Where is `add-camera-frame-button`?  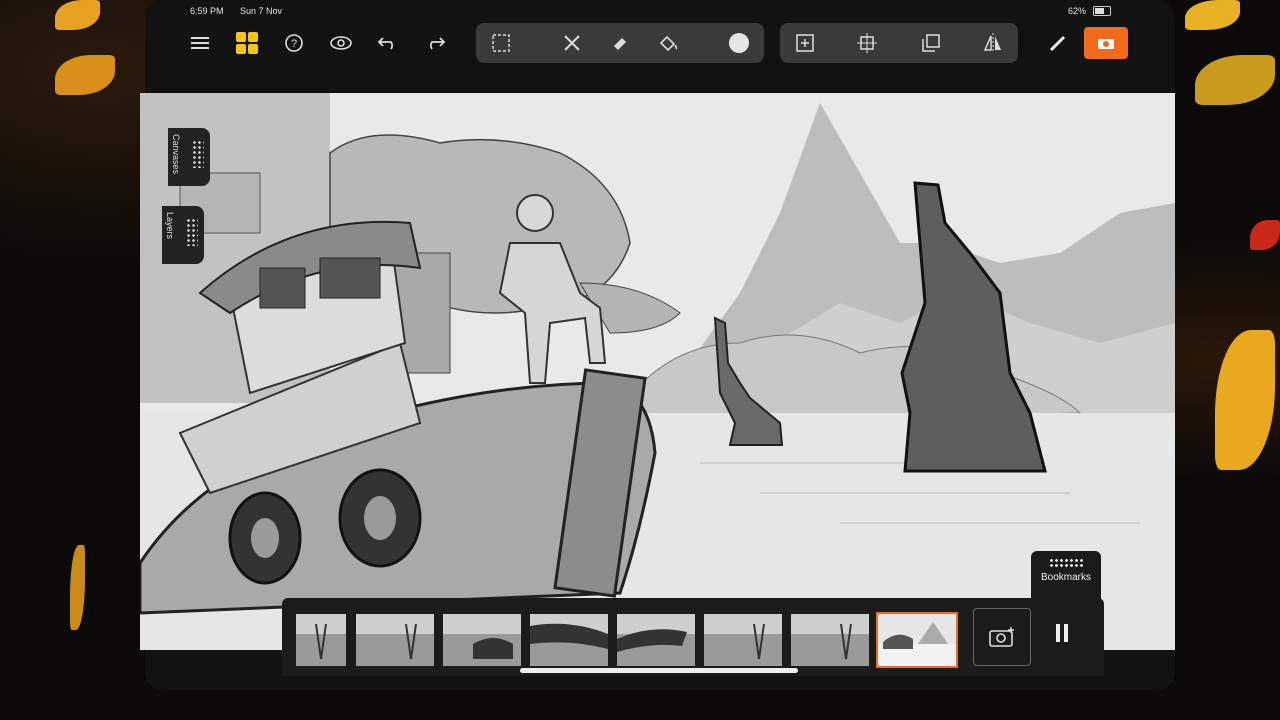
add-camera-frame-button is located at coordinates (1002, 637).